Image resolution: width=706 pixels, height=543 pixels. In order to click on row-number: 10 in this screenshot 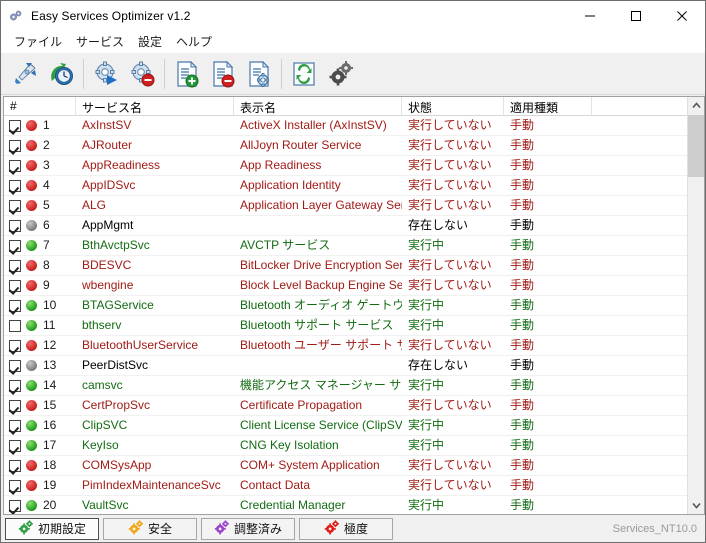, I will do `click(50, 305)`.